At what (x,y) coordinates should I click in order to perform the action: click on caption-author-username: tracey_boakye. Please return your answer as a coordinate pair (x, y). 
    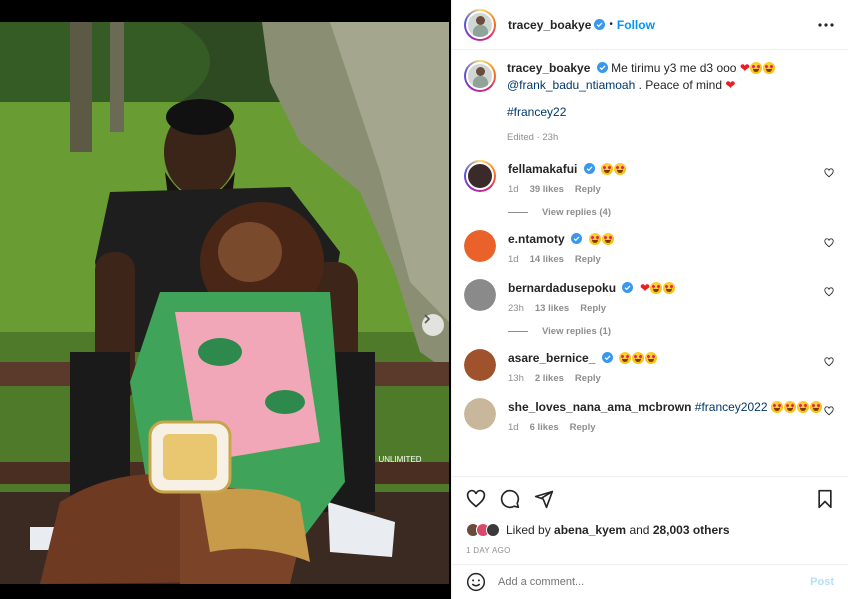
    Looking at the image, I should click on (548, 68).